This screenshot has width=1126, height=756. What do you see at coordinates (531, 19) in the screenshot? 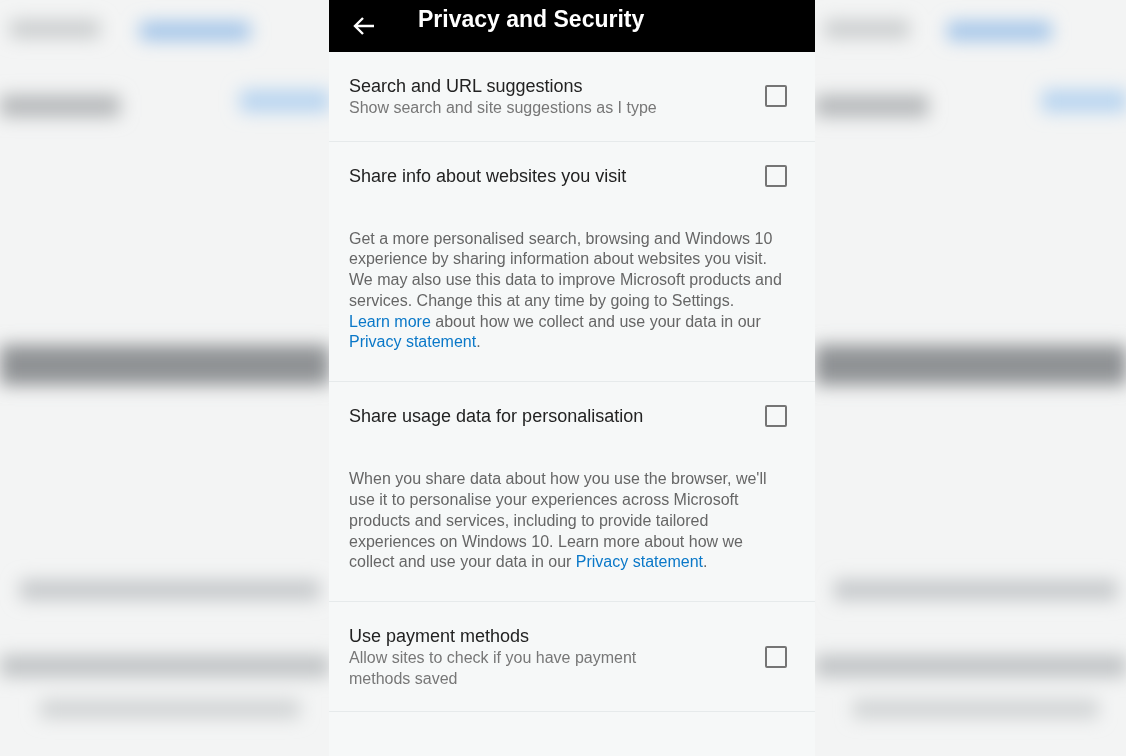
I see `page-title: Privacy and Security` at bounding box center [531, 19].